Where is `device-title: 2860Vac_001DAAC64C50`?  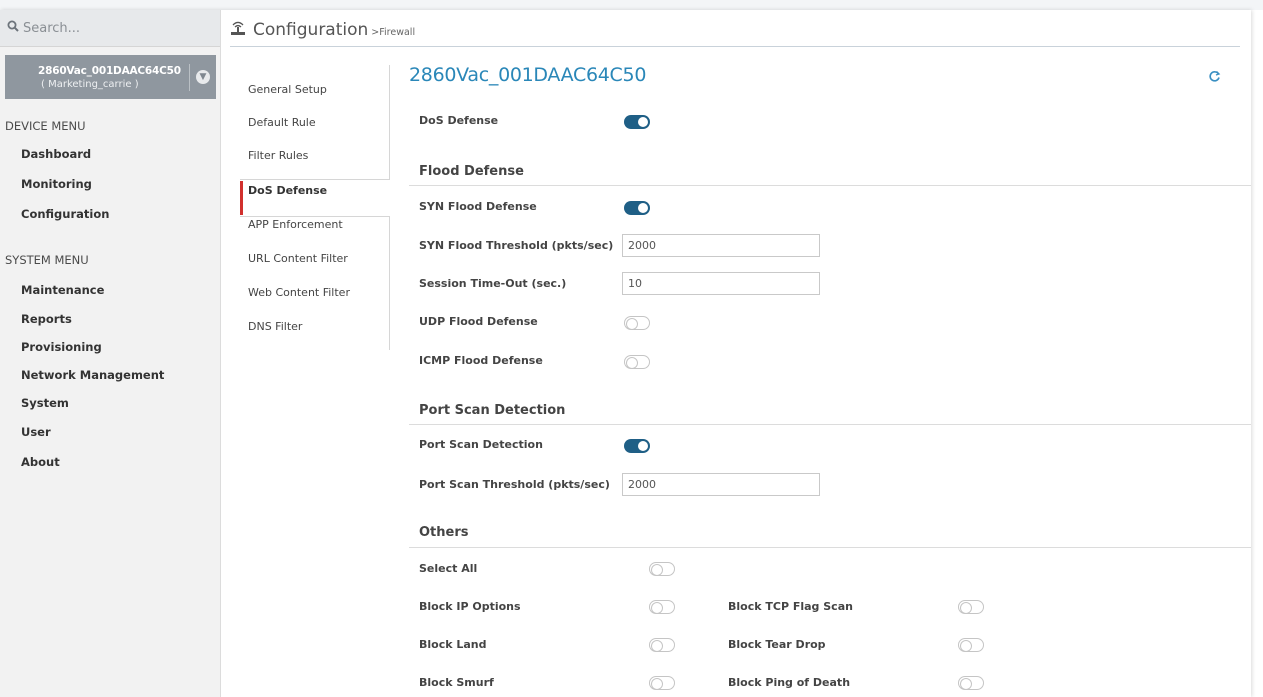
device-title: 2860Vac_001DAAC64C50 is located at coordinates (528, 75).